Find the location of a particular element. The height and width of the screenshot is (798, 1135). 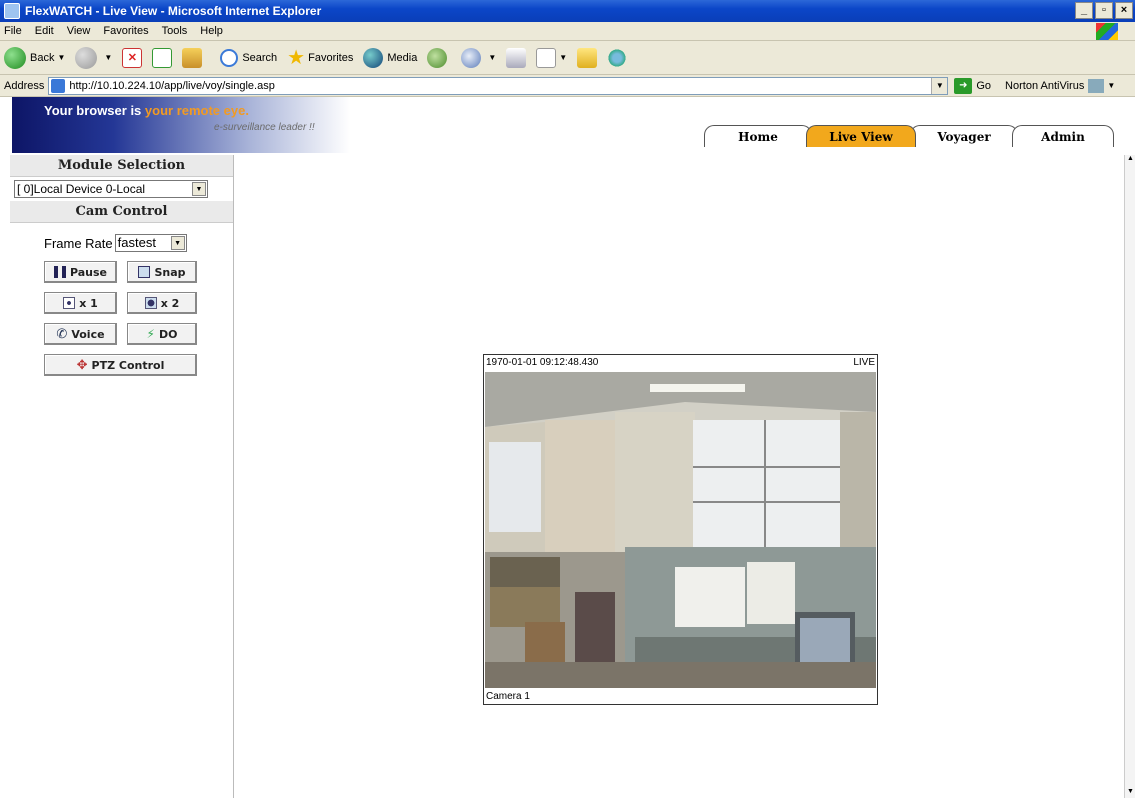

scroll-down-icon: ▼ is located at coordinates (1130, 793).